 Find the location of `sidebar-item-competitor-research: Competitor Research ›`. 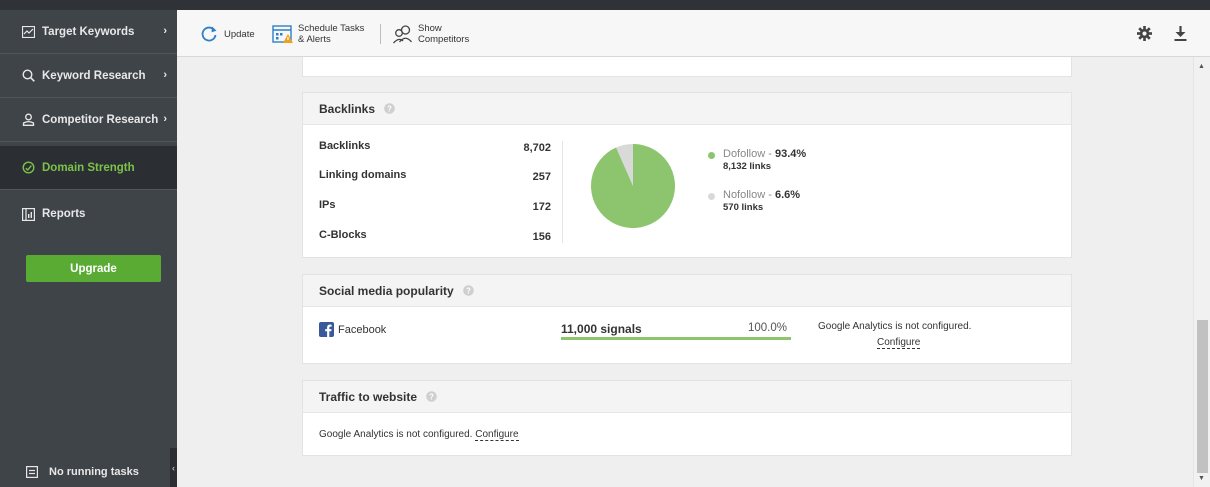

sidebar-item-competitor-research: Competitor Research › is located at coordinates (88, 120).